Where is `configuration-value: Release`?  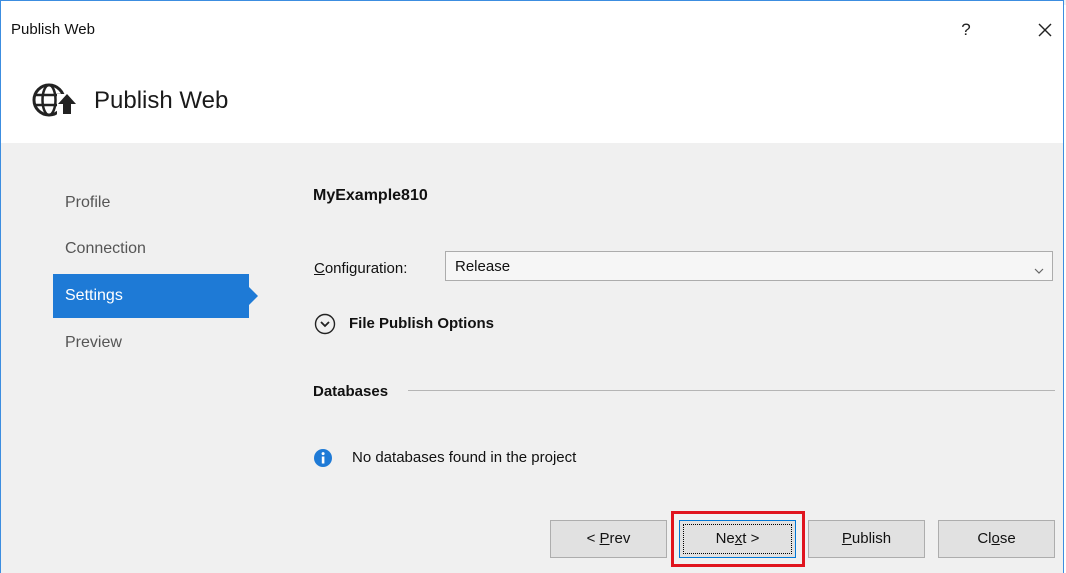
configuration-value: Release is located at coordinates (483, 266).